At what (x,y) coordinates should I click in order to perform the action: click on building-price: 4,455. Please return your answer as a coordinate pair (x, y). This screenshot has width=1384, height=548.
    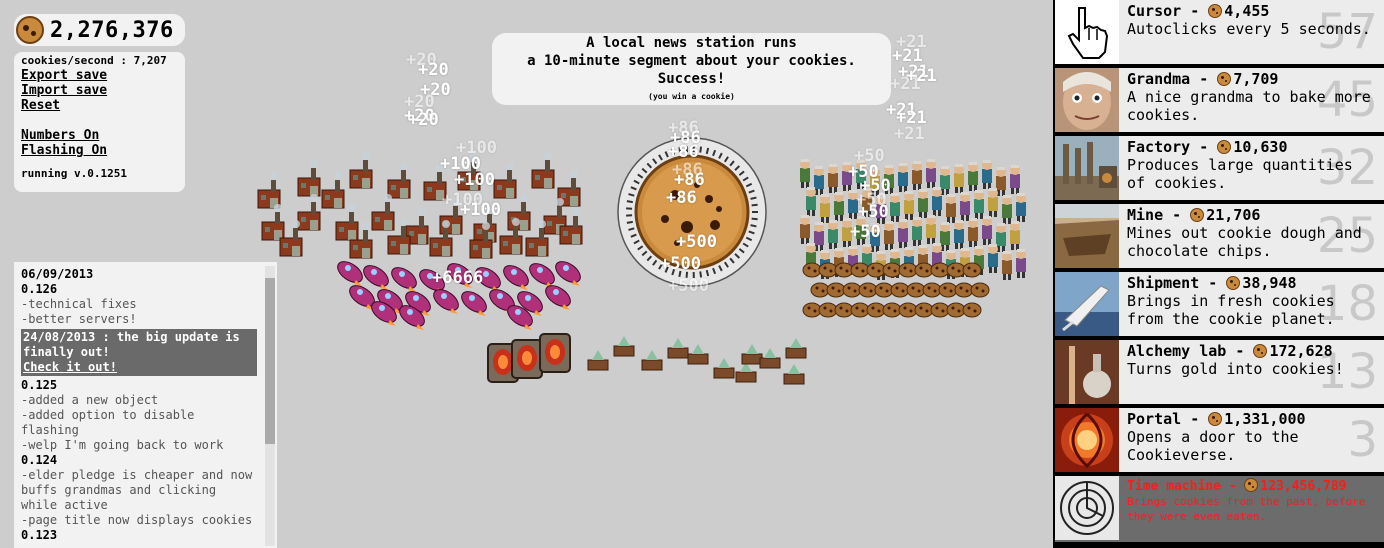
    Looking at the image, I should click on (1238, 11).